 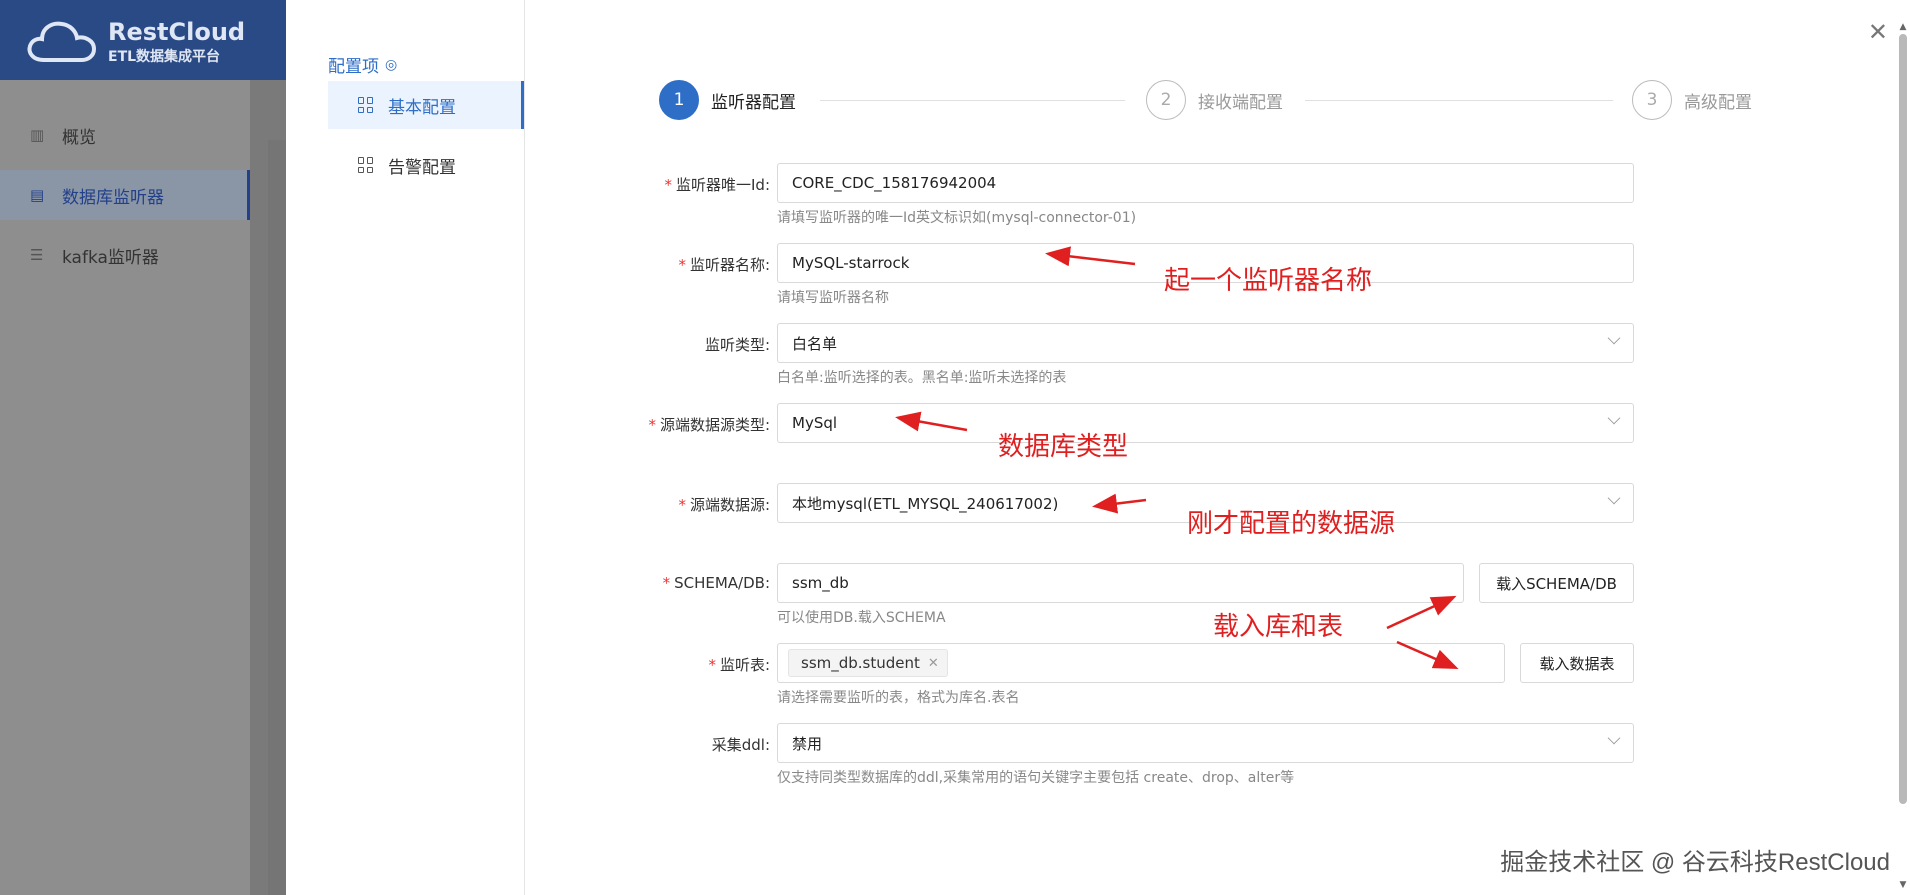 What do you see at coordinates (739, 665) in the screenshot?
I see `tables-label: * 监听表:` at bounding box center [739, 665].